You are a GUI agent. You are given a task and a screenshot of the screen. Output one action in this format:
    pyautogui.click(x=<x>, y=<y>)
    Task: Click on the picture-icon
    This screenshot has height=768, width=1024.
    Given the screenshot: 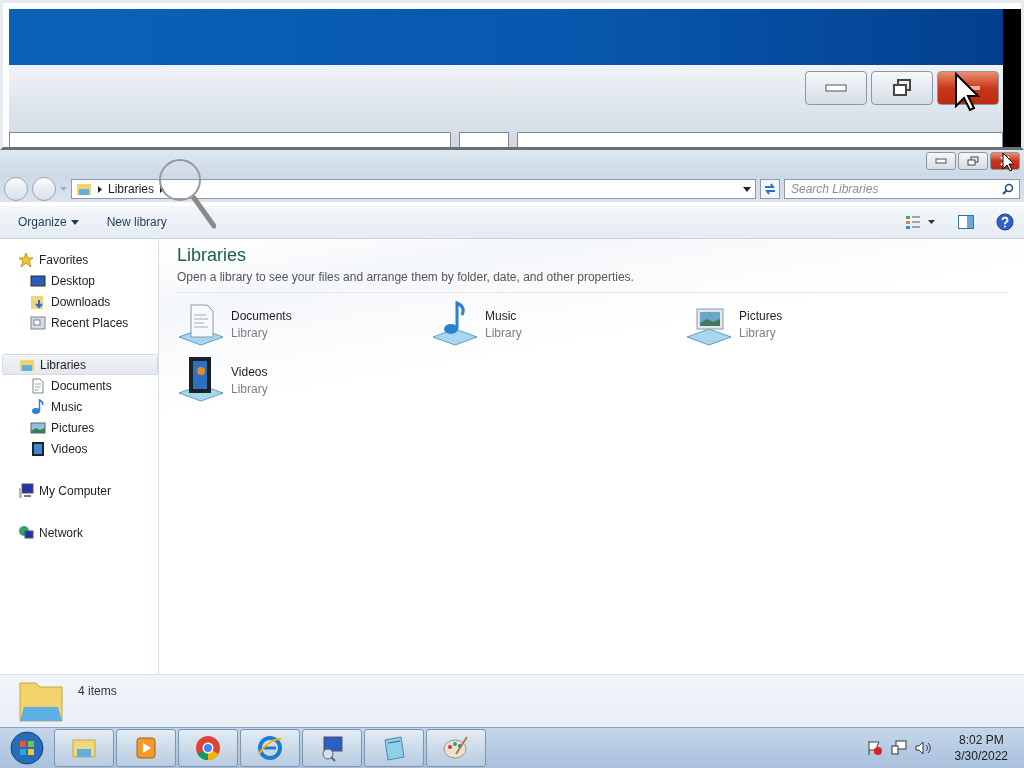 What is the action you would take?
    pyautogui.click(x=38, y=427)
    